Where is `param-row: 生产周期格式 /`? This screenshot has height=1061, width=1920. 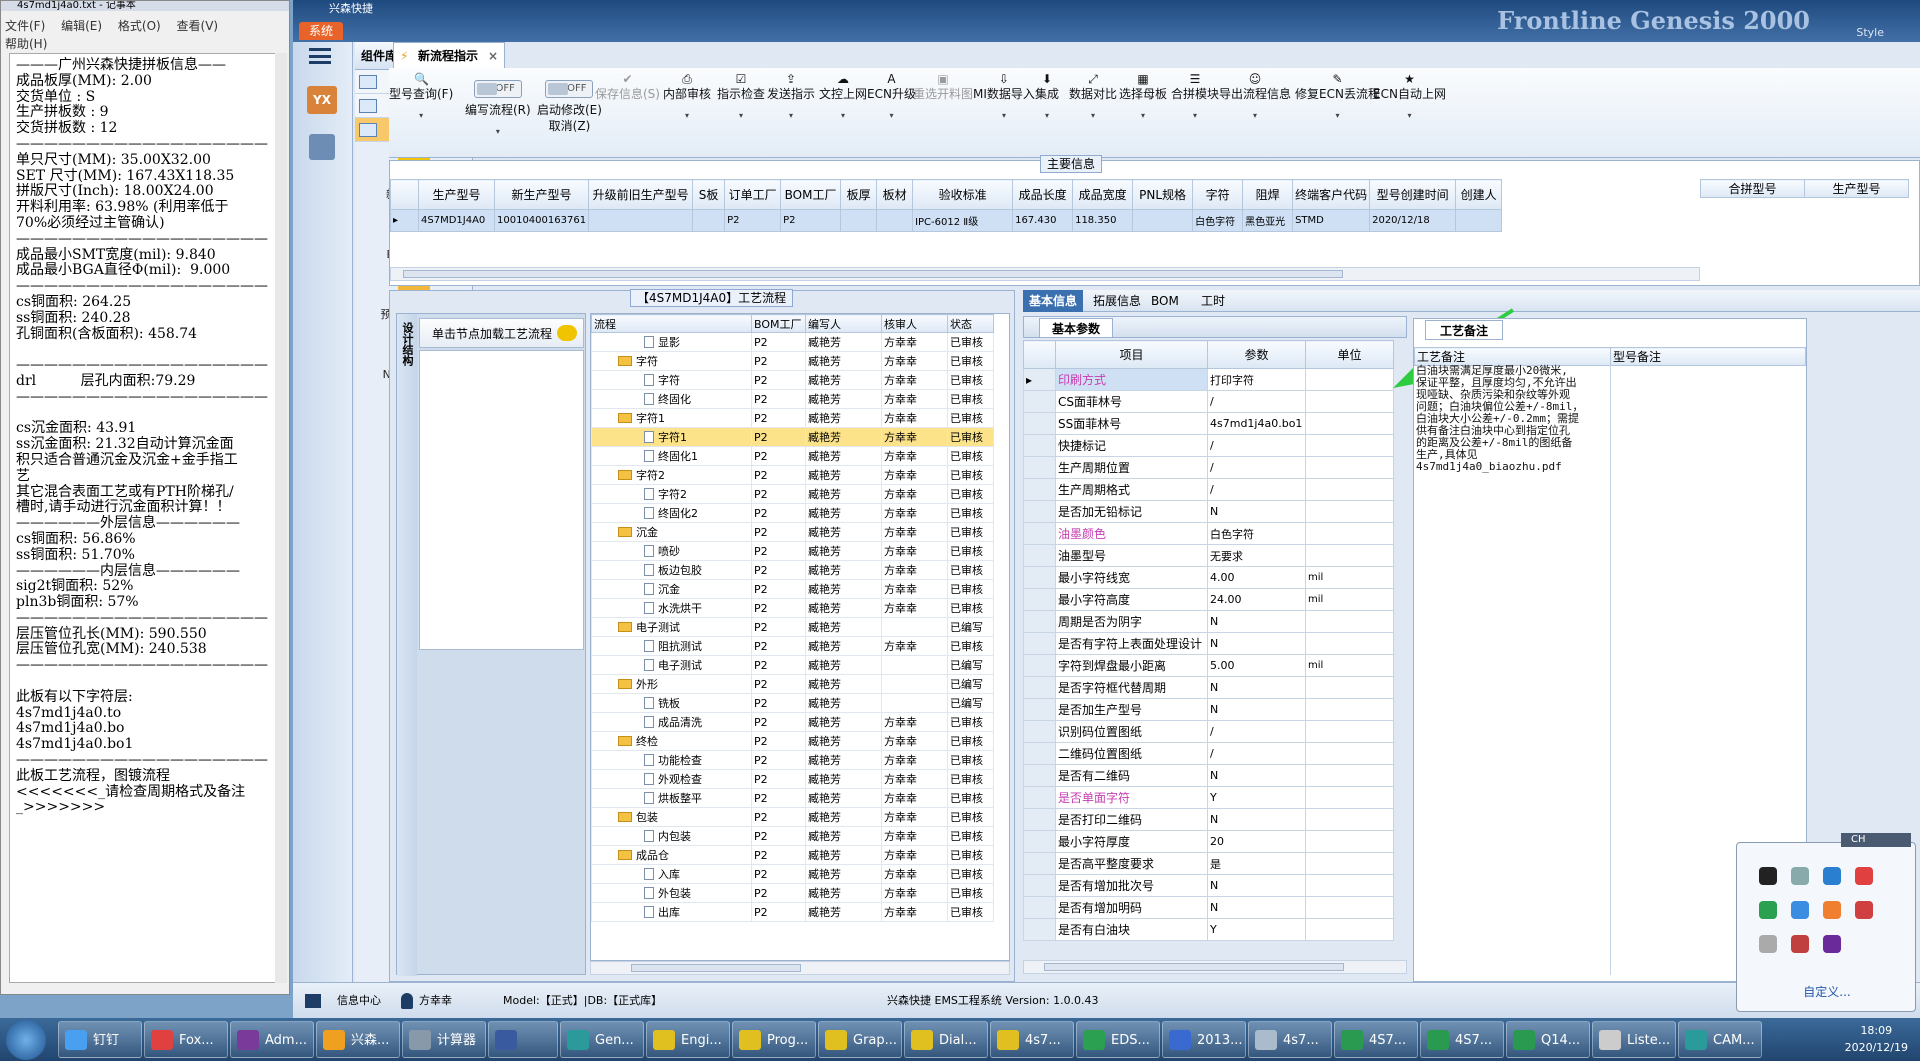
param-row: 生产周期格式 / is located at coordinates (1208, 489).